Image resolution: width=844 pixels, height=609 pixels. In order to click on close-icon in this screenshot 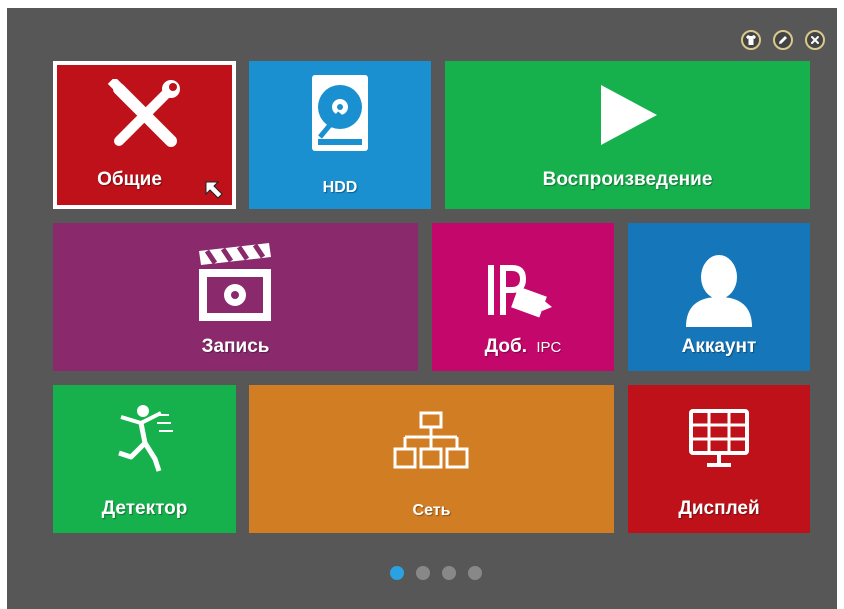, I will do `click(815, 40)`.